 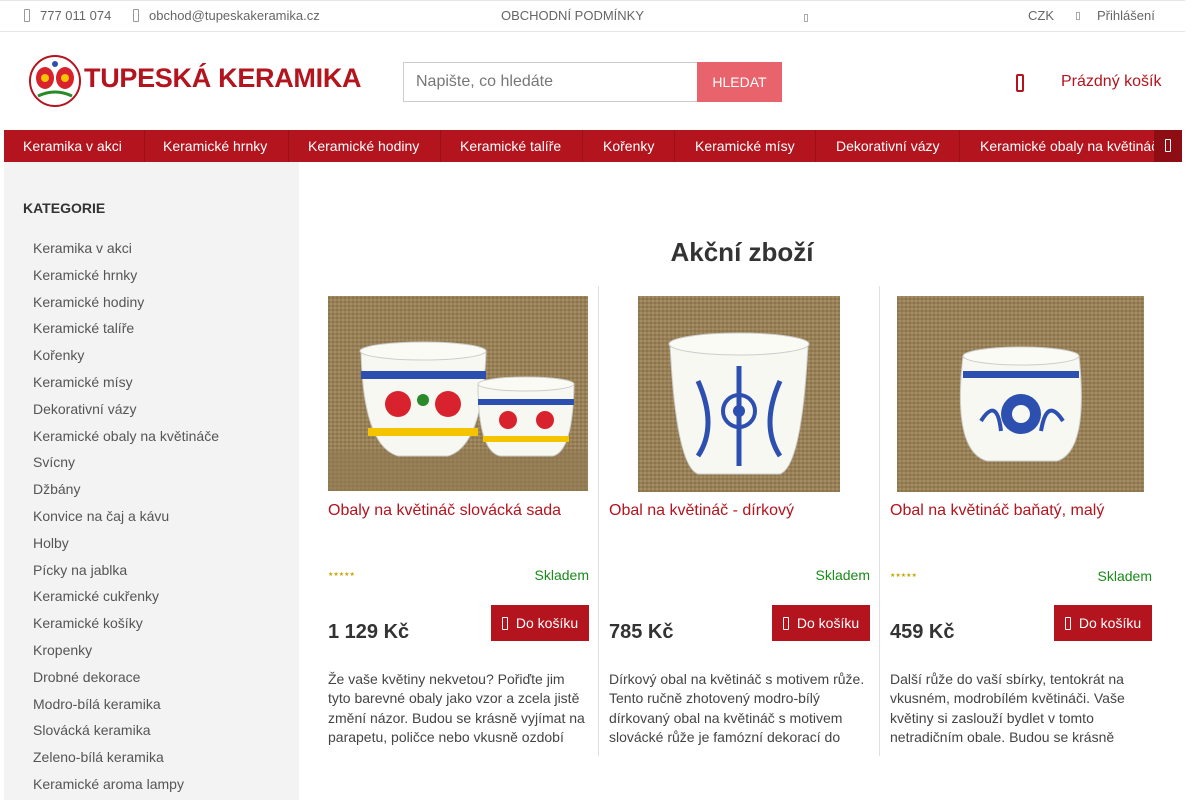 What do you see at coordinates (628, 146) in the screenshot?
I see `nav-item-korenky: Kořenky` at bounding box center [628, 146].